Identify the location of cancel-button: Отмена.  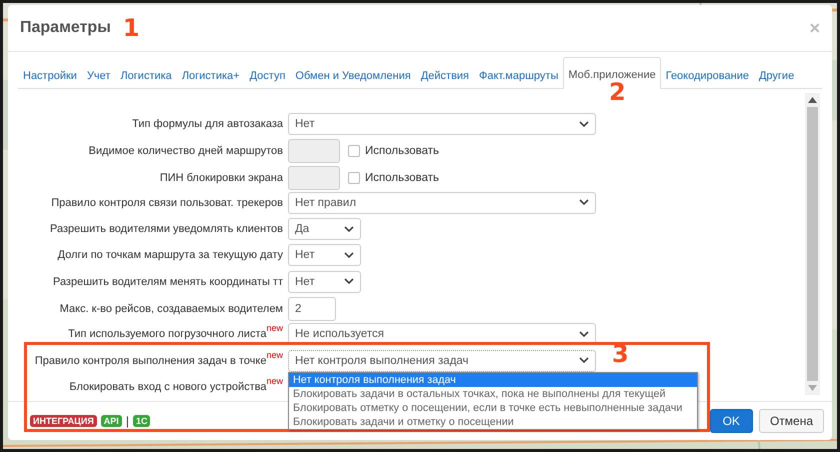
(791, 421).